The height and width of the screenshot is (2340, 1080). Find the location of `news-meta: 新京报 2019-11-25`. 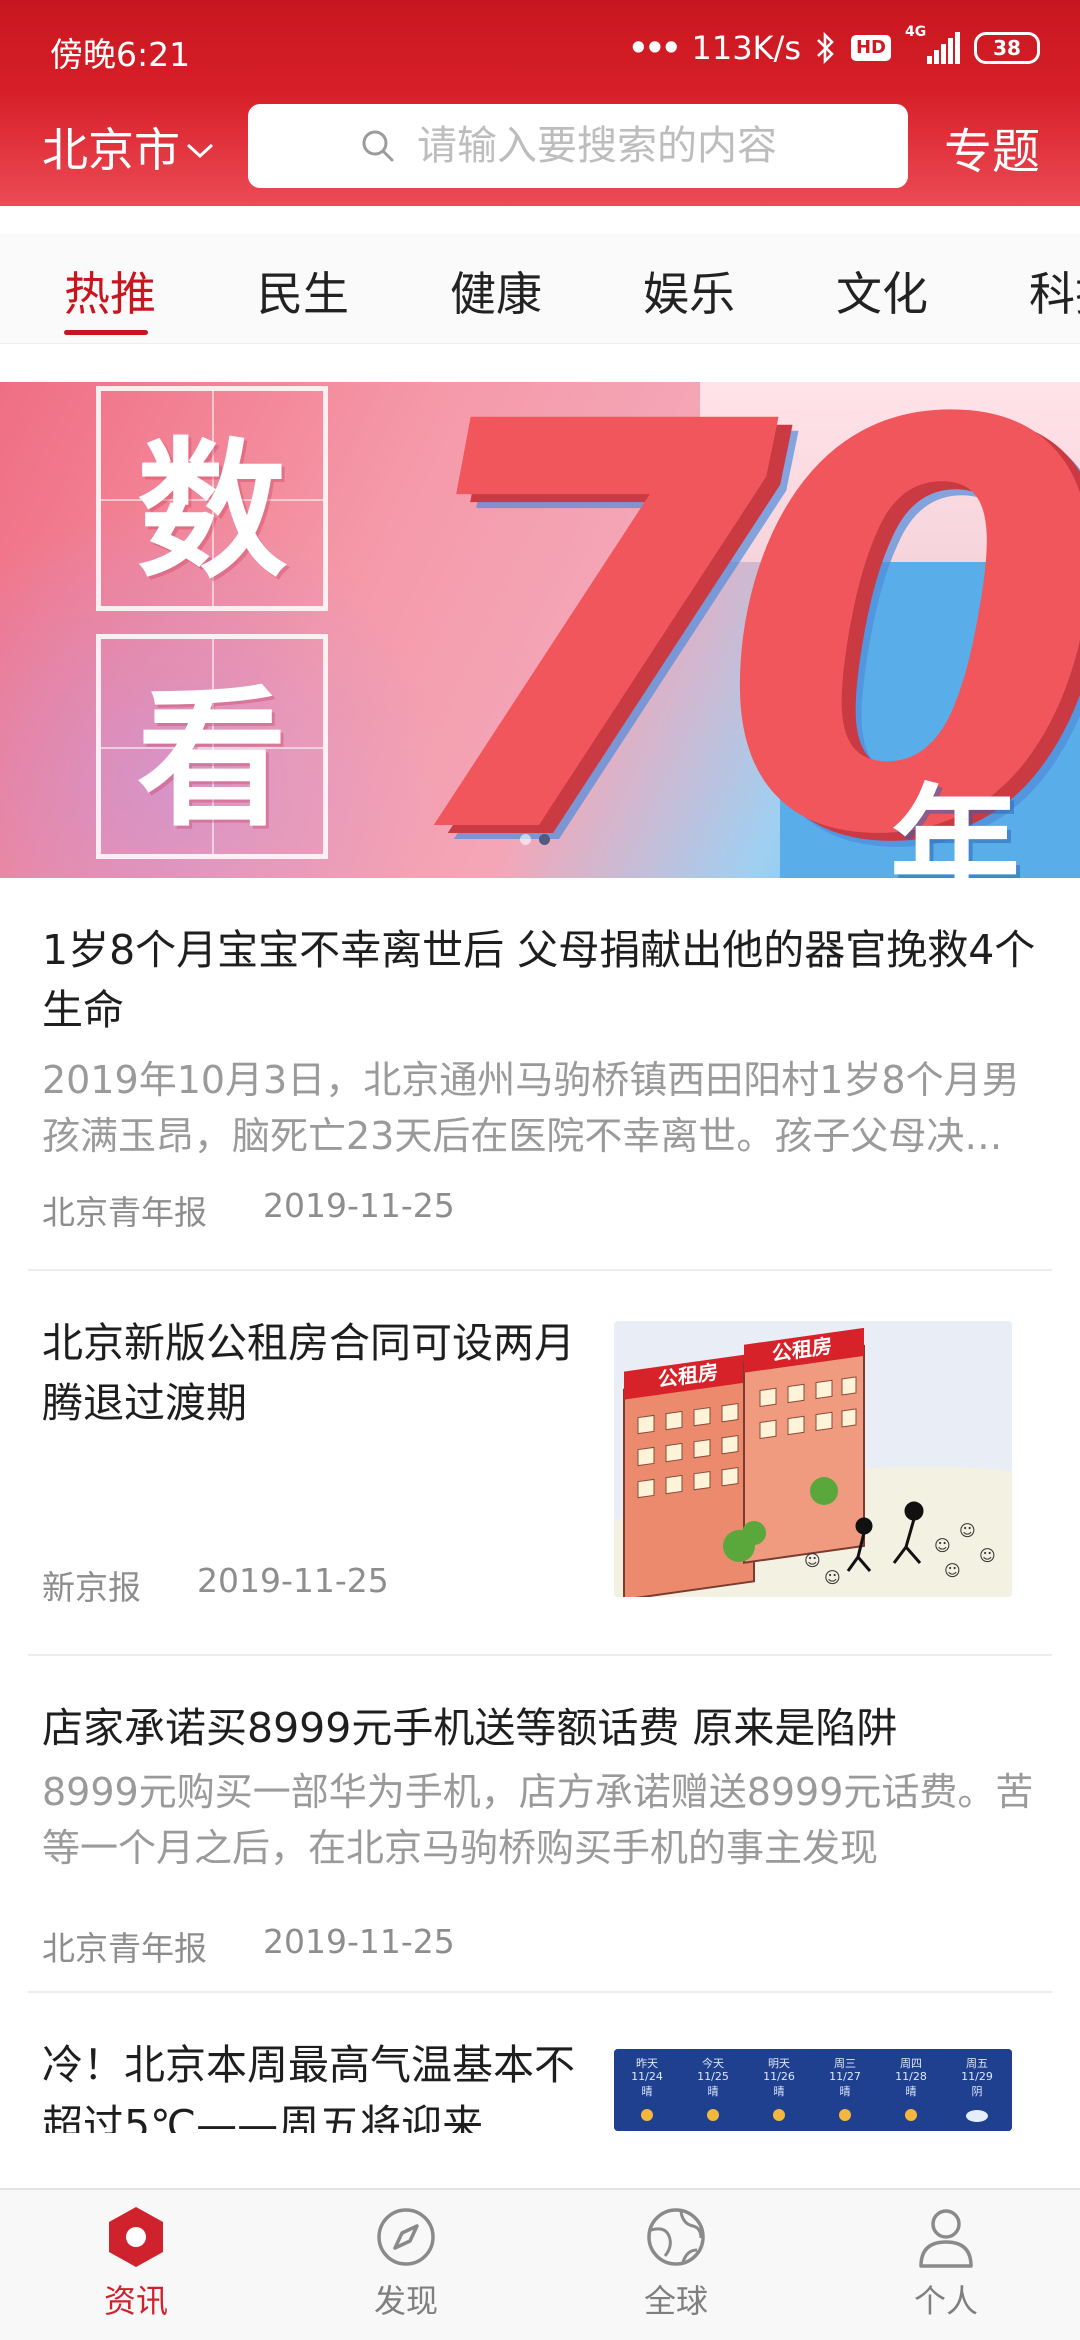

news-meta: 新京报 2019-11-25 is located at coordinates (215, 1585).